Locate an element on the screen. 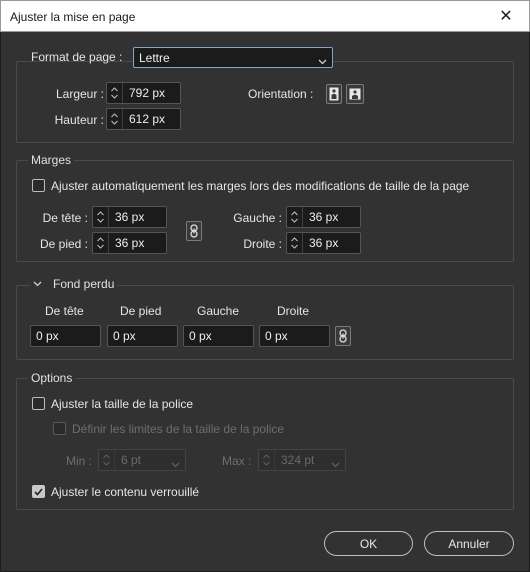  bleed-bottom-input: 0 px is located at coordinates (142, 336).